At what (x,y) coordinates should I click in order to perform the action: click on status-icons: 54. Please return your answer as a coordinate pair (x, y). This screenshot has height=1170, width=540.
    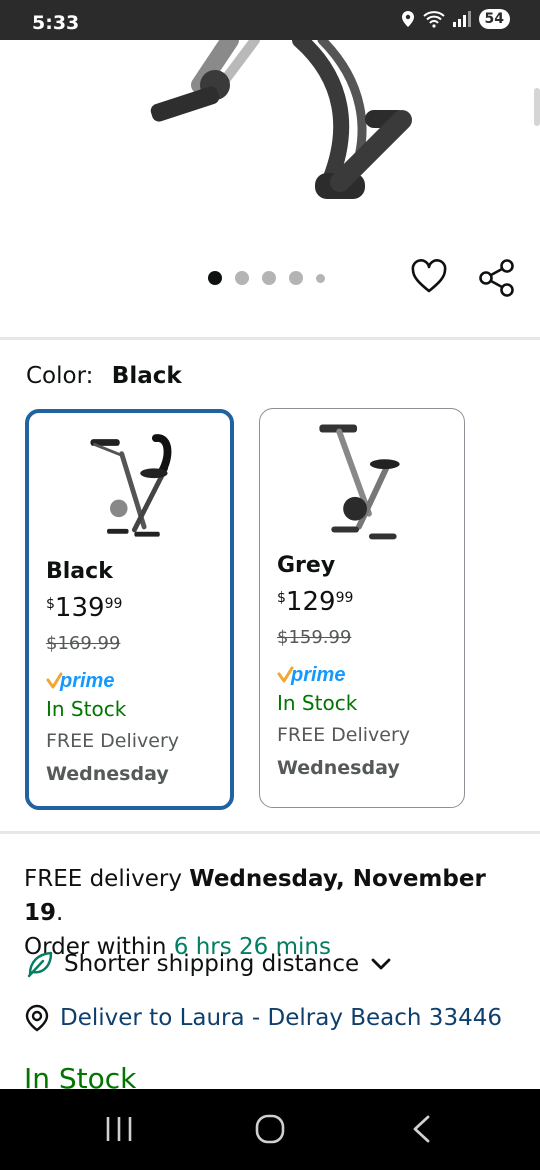
    Looking at the image, I should click on (455, 19).